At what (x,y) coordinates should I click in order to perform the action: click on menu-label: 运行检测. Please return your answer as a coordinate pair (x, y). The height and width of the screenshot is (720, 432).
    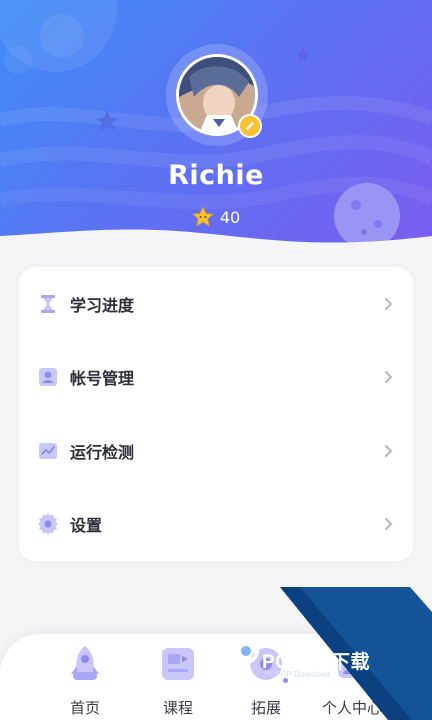
    Looking at the image, I should click on (102, 452).